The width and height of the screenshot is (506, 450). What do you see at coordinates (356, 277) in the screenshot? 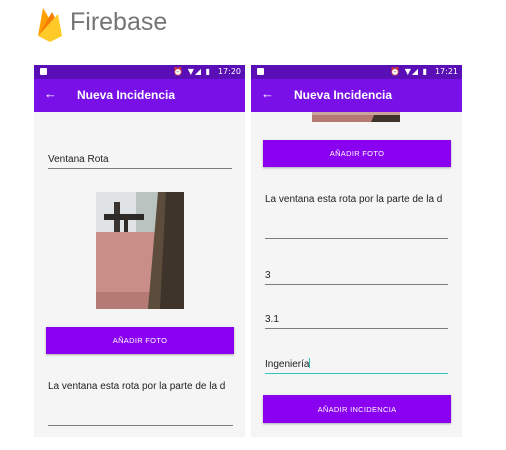
I see `field-a: 3` at bounding box center [356, 277].